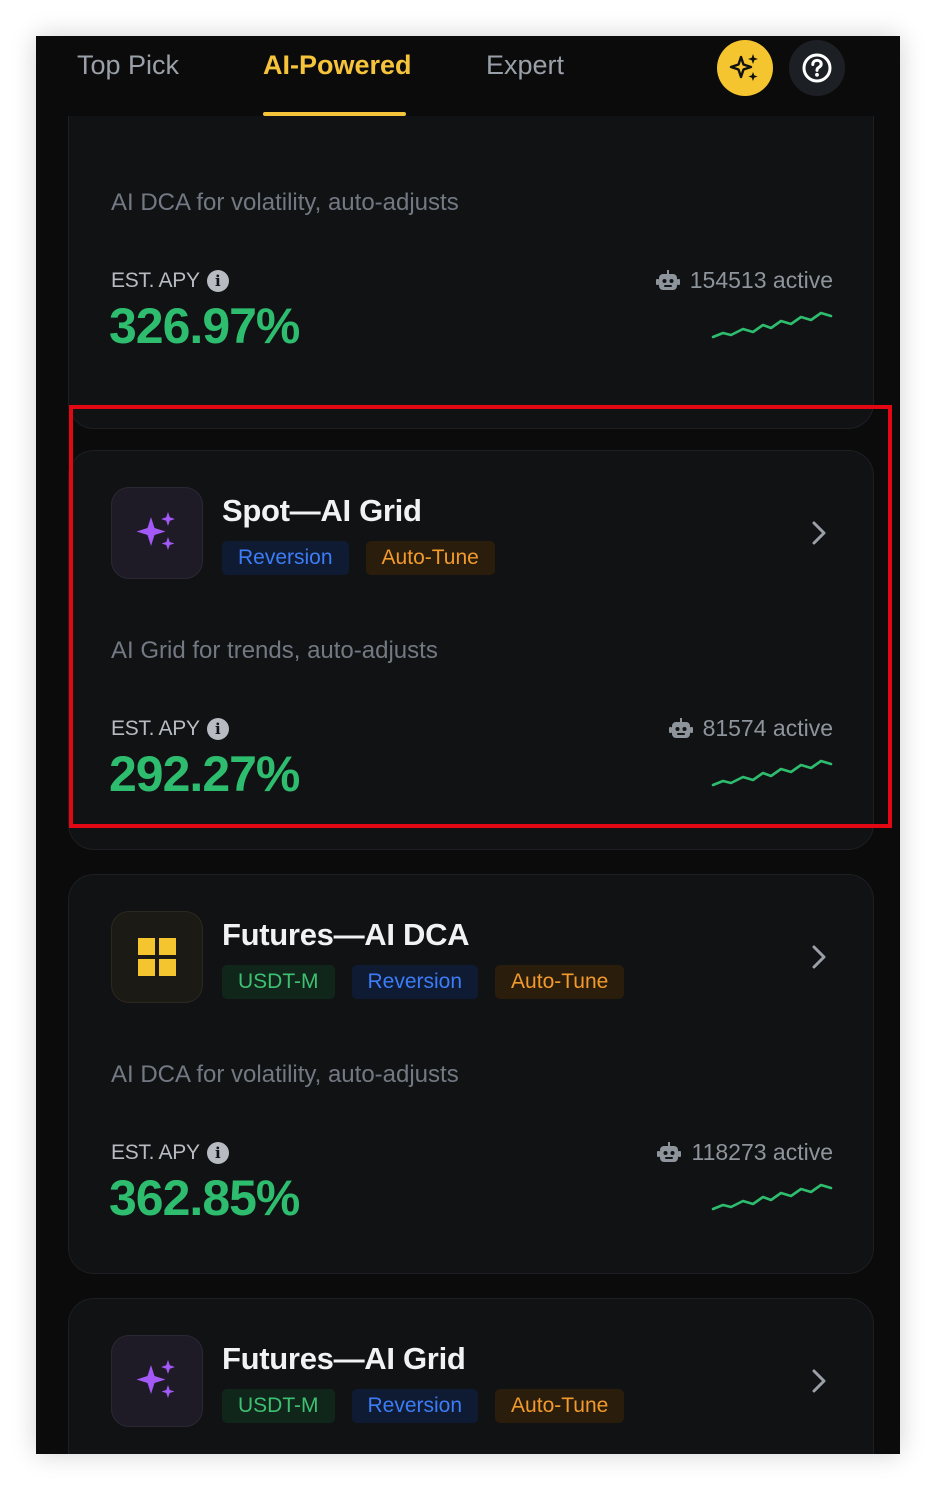 Image resolution: width=936 pixels, height=1490 pixels. Describe the element at coordinates (346, 934) in the screenshot. I see `card-title: Futures—AI DCA` at that location.